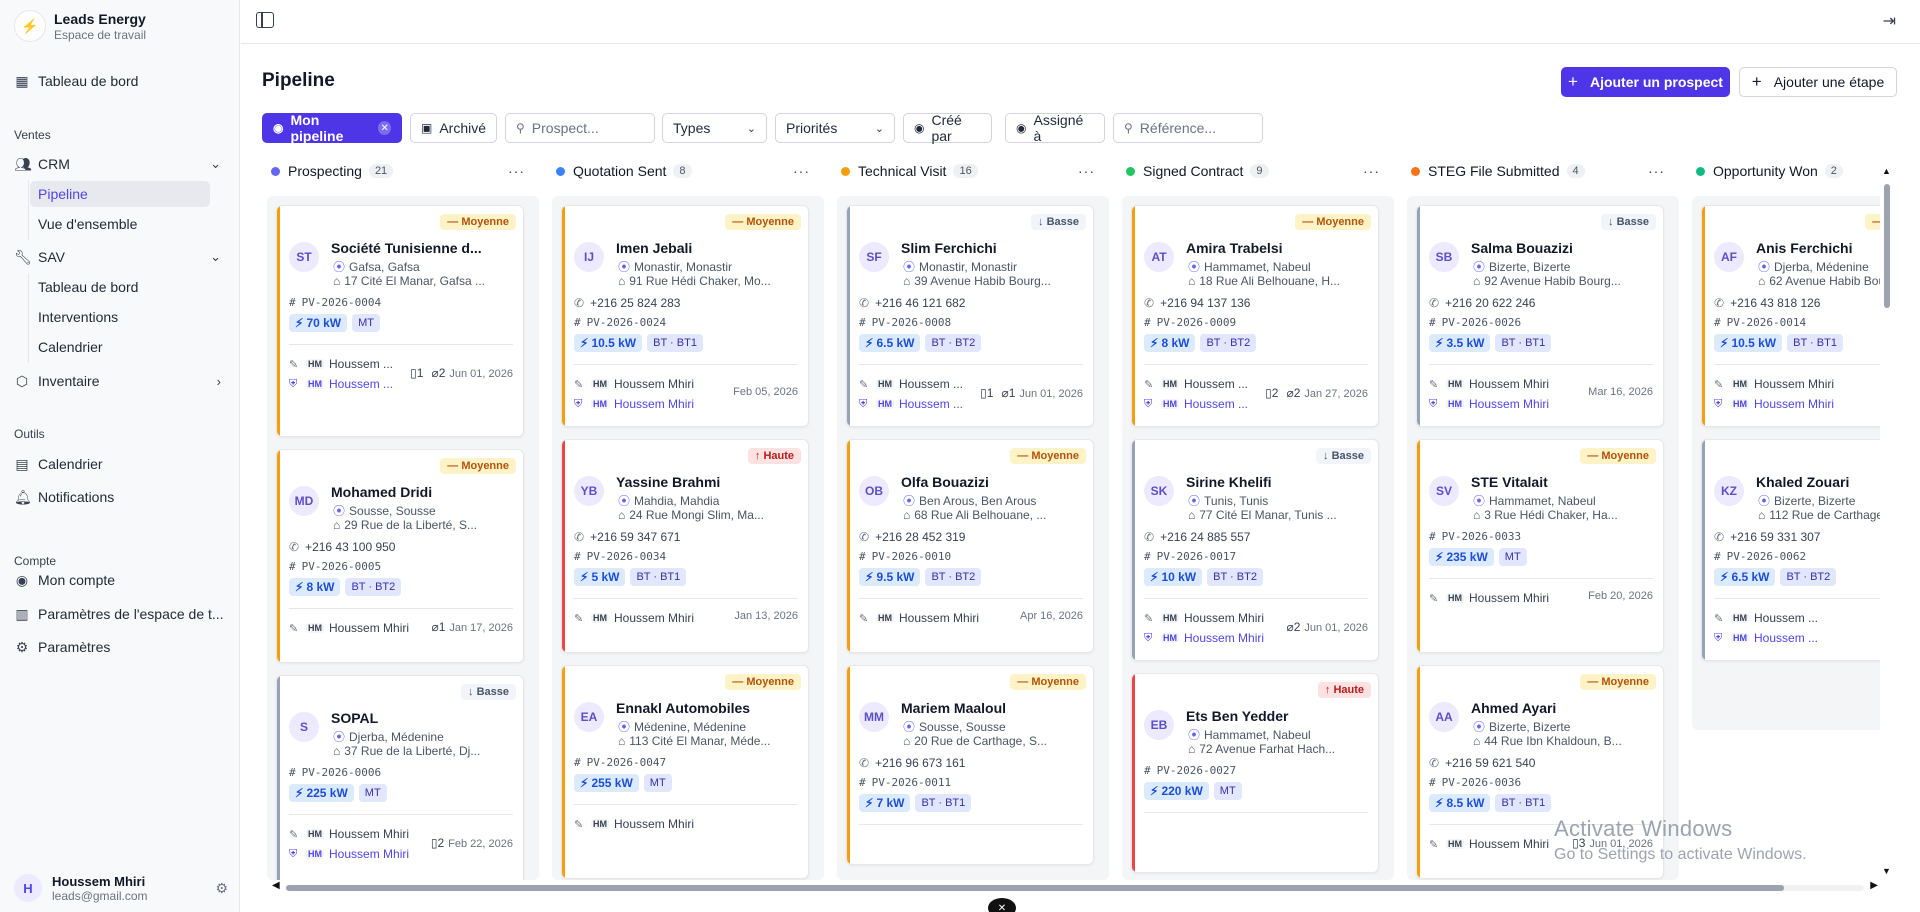  What do you see at coordinates (1886, 871) in the screenshot?
I see `scroll-down-icon: ▼` at bounding box center [1886, 871].